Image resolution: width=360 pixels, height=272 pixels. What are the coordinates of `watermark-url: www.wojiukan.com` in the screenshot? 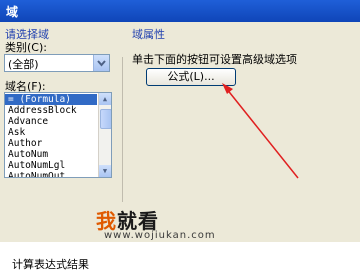 It's located at (160, 235).